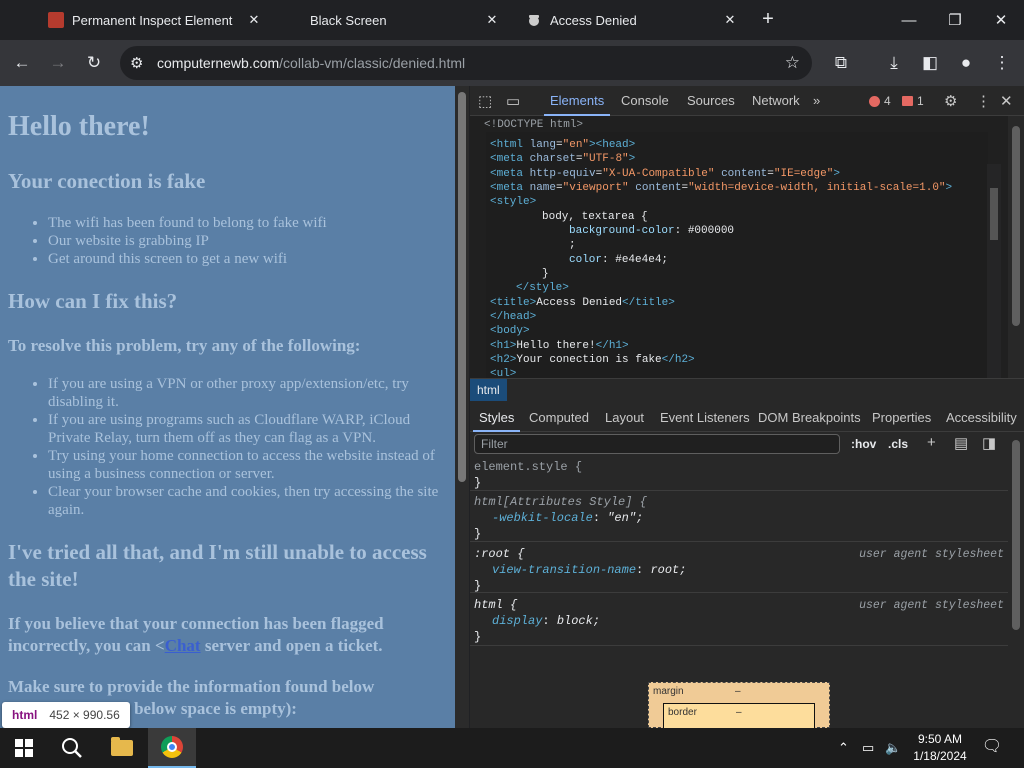  What do you see at coordinates (930, 63) in the screenshot?
I see `side-panel-icon: ◧` at bounding box center [930, 63].